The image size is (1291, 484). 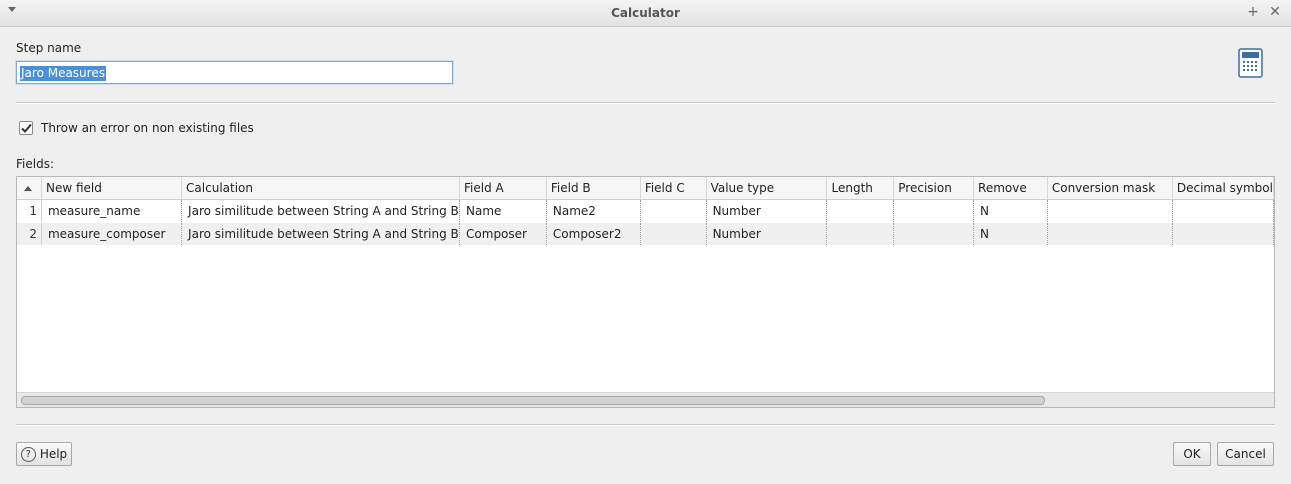 What do you see at coordinates (147, 128) in the screenshot?
I see `throw-error-label: Throw an error on non existing files` at bounding box center [147, 128].